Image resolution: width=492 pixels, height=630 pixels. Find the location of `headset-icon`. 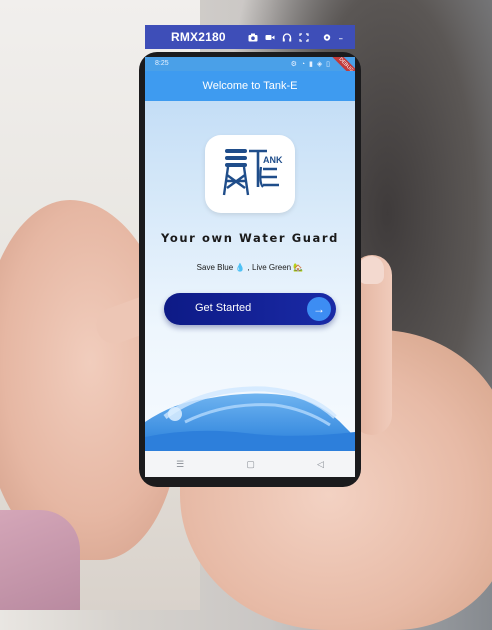

headset-icon is located at coordinates (287, 37).